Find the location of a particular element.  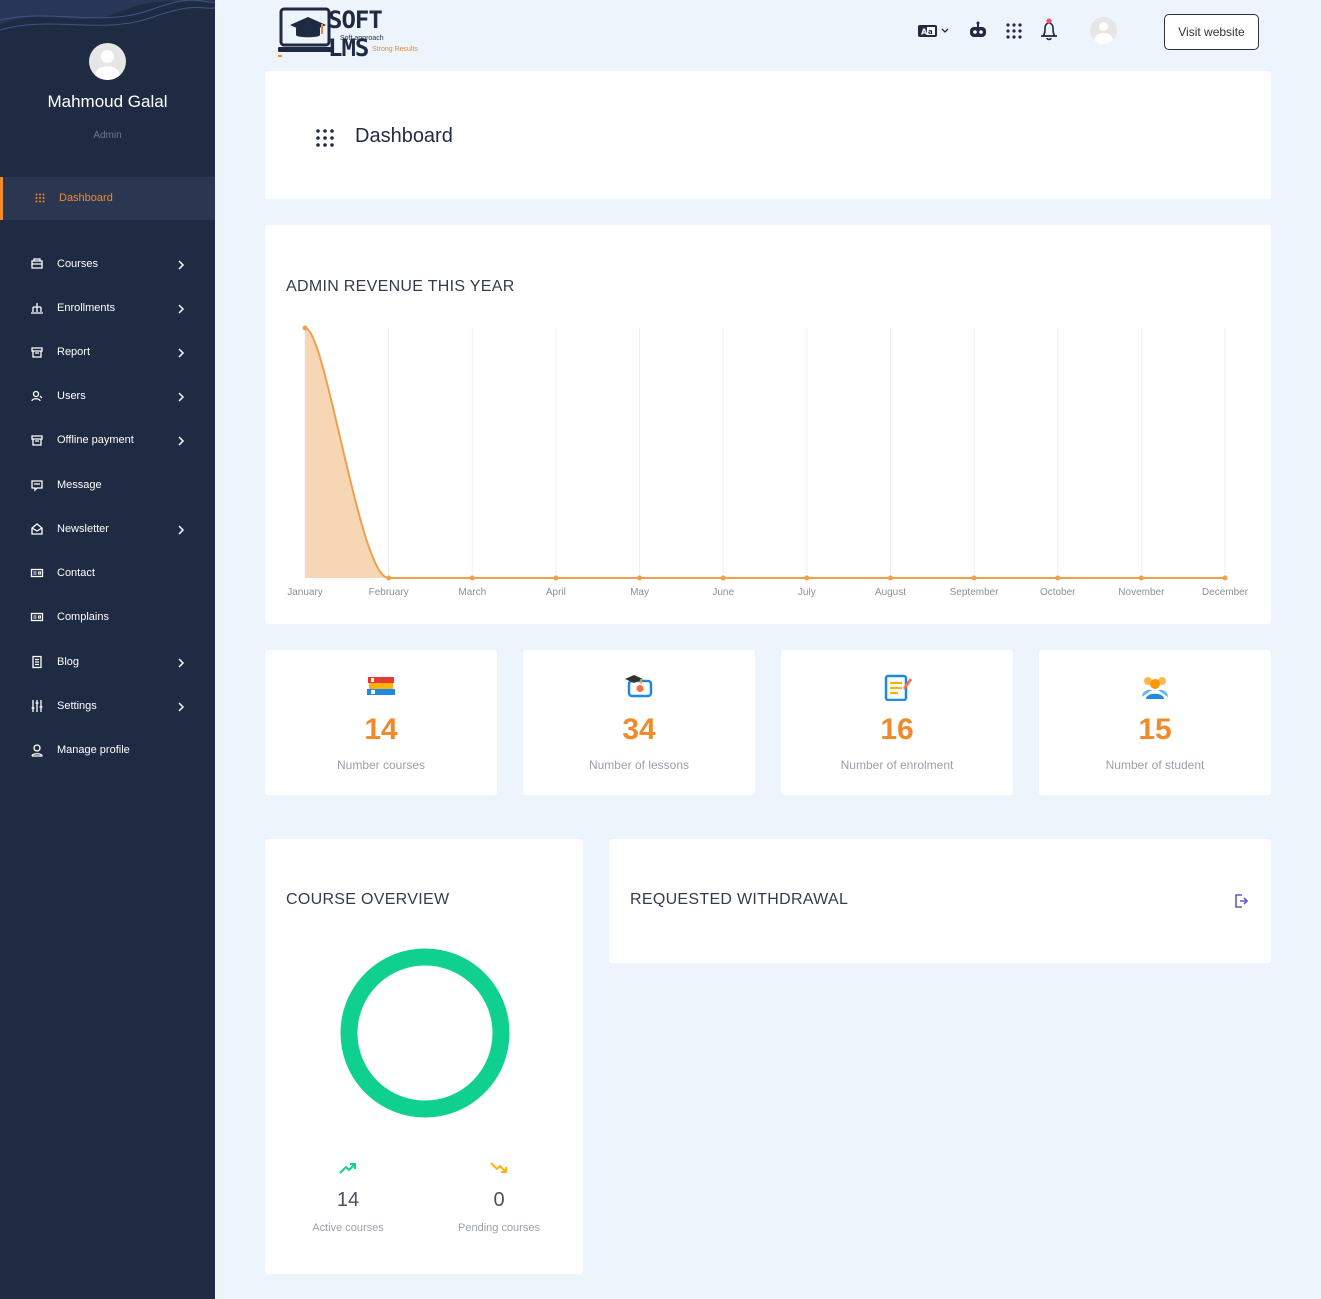

enrolment-icon is located at coordinates (897, 687).